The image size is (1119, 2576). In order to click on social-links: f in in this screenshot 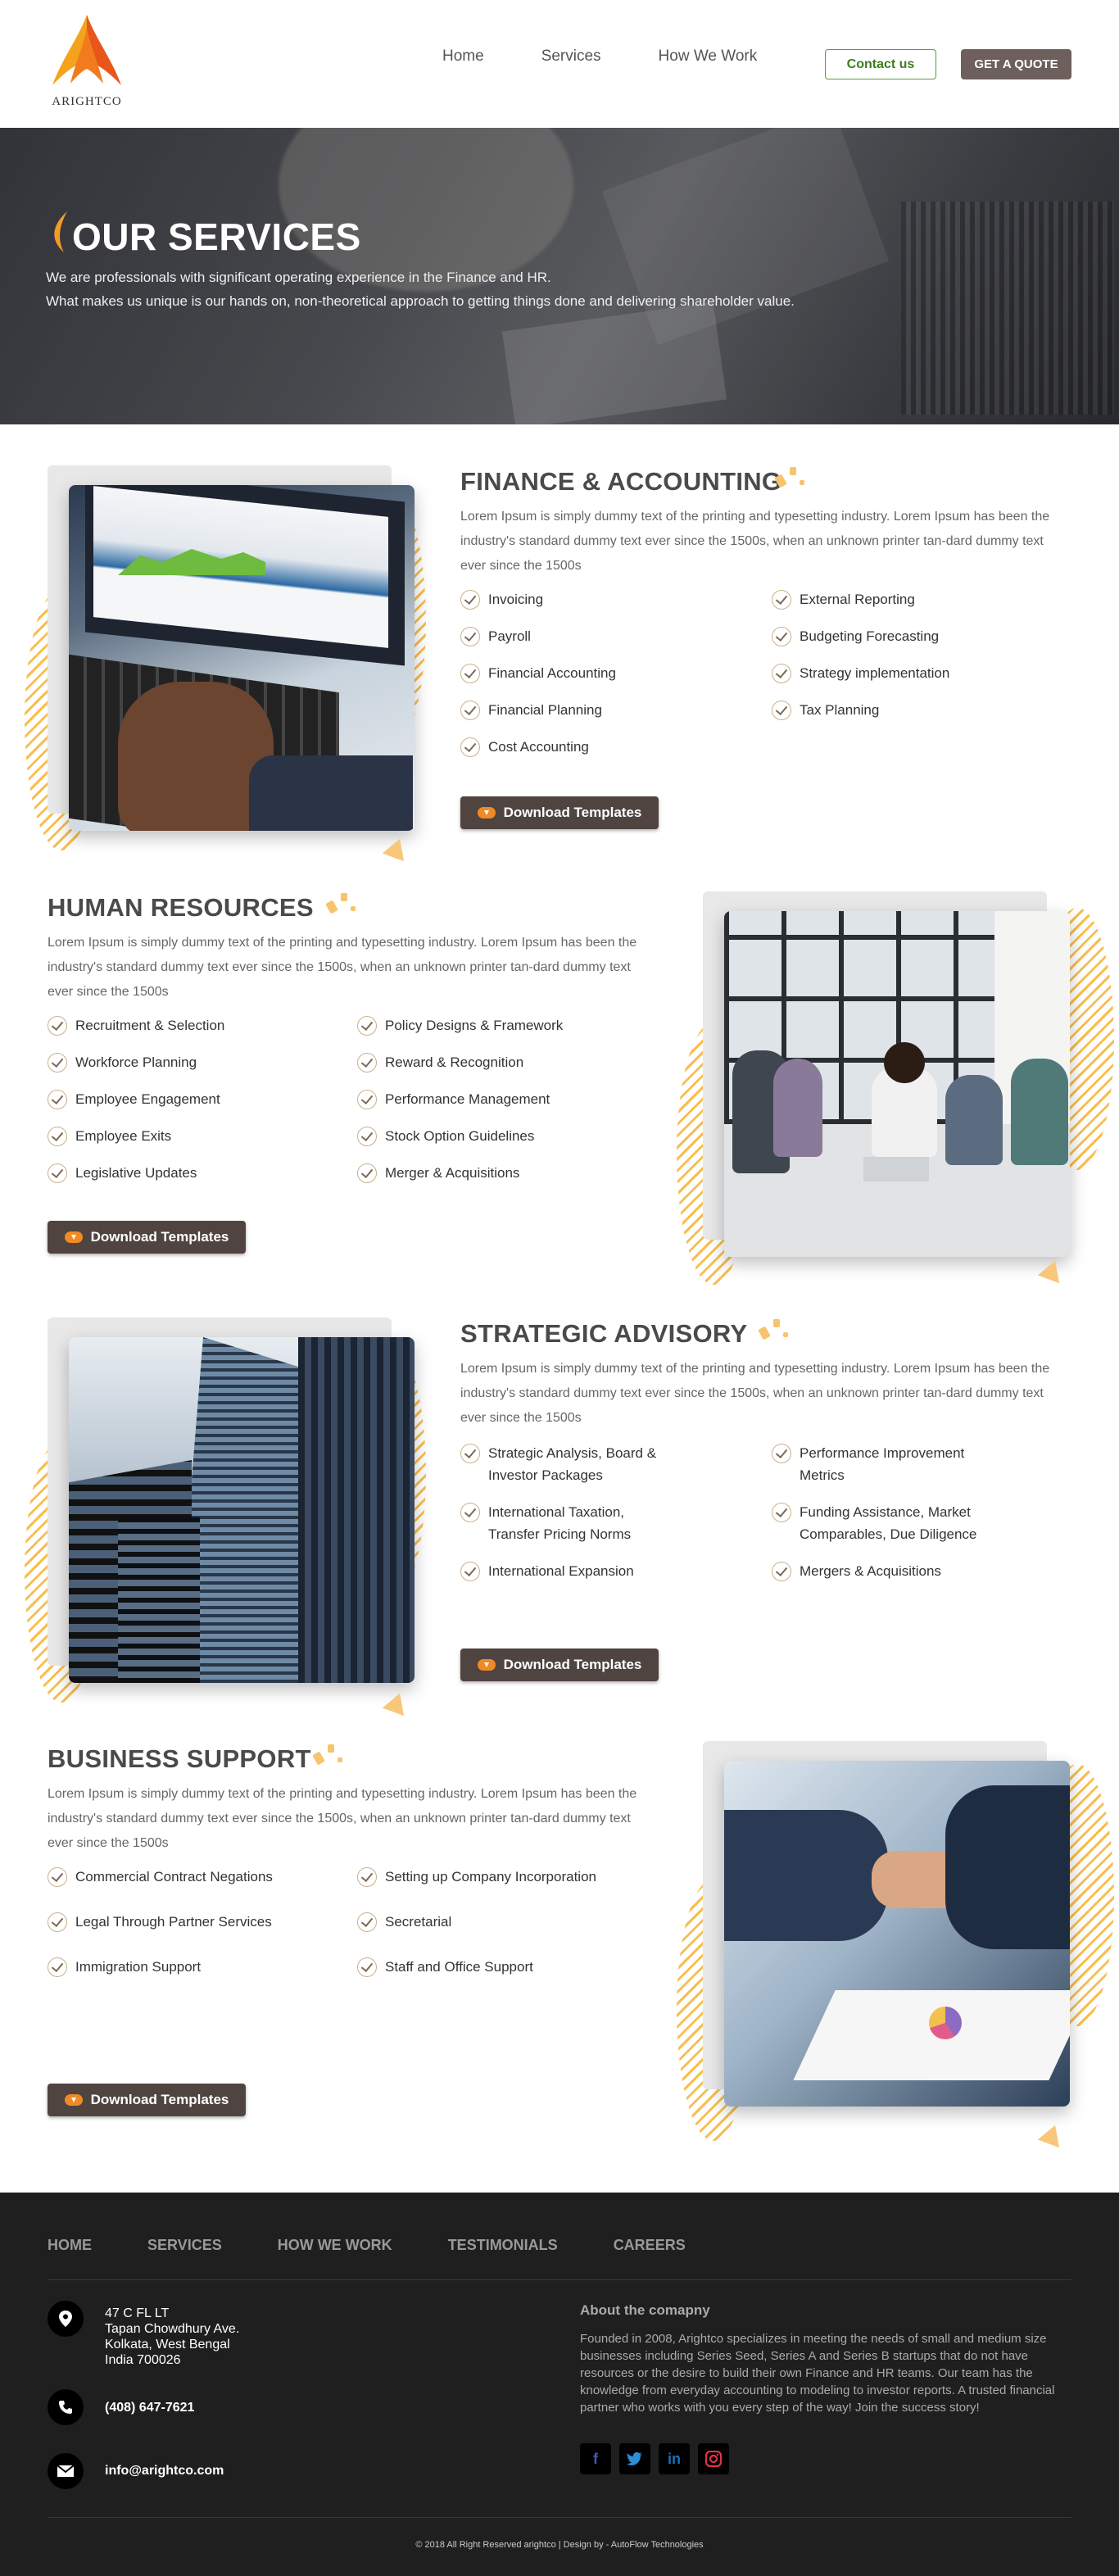, I will do `click(658, 2458)`.